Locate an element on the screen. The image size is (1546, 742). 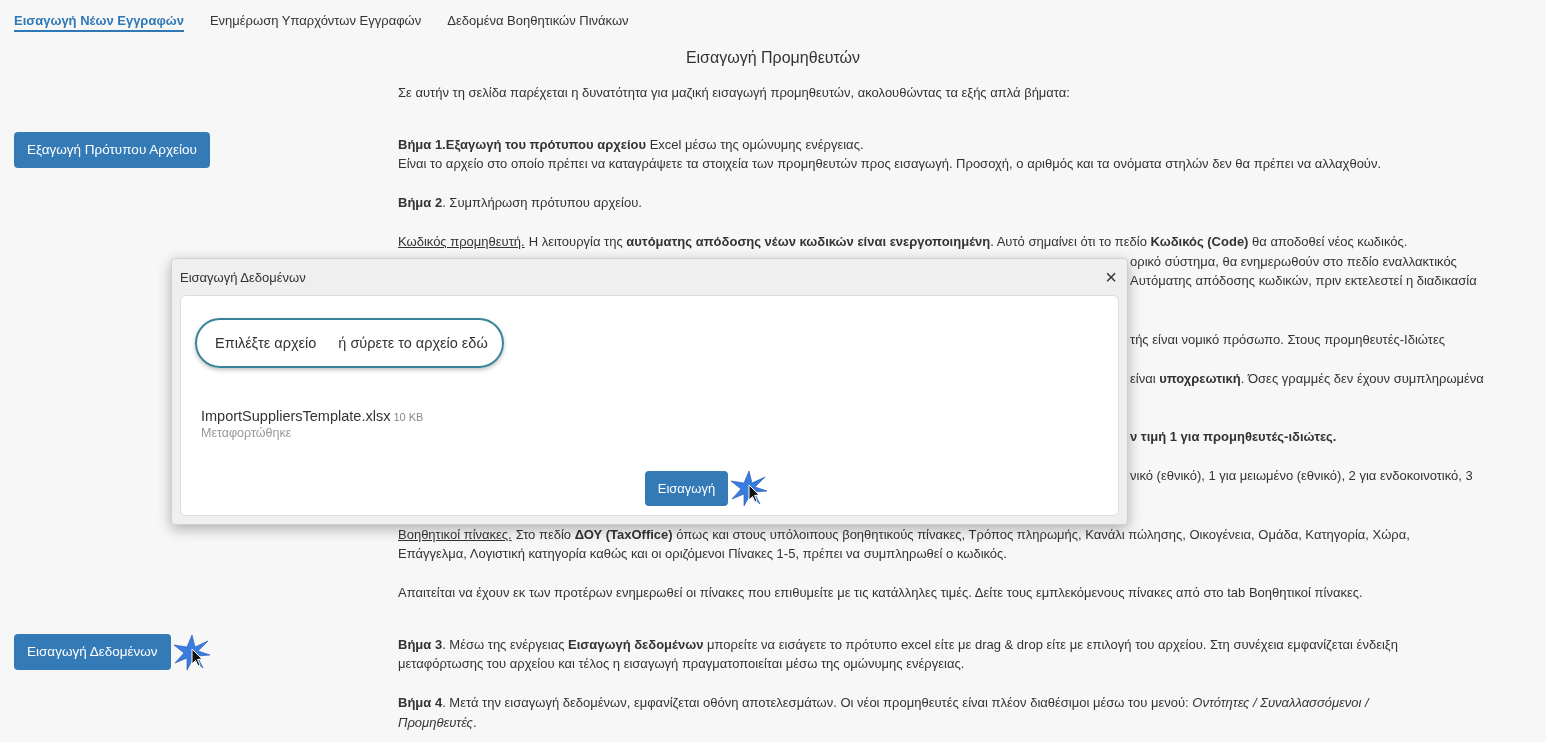
text-fragment: νικό (εθνικό), 1 για μειωμένο (εθνικό), 2 για ενδοκοινοτικό, 3 is located at coordinates (1301, 476).